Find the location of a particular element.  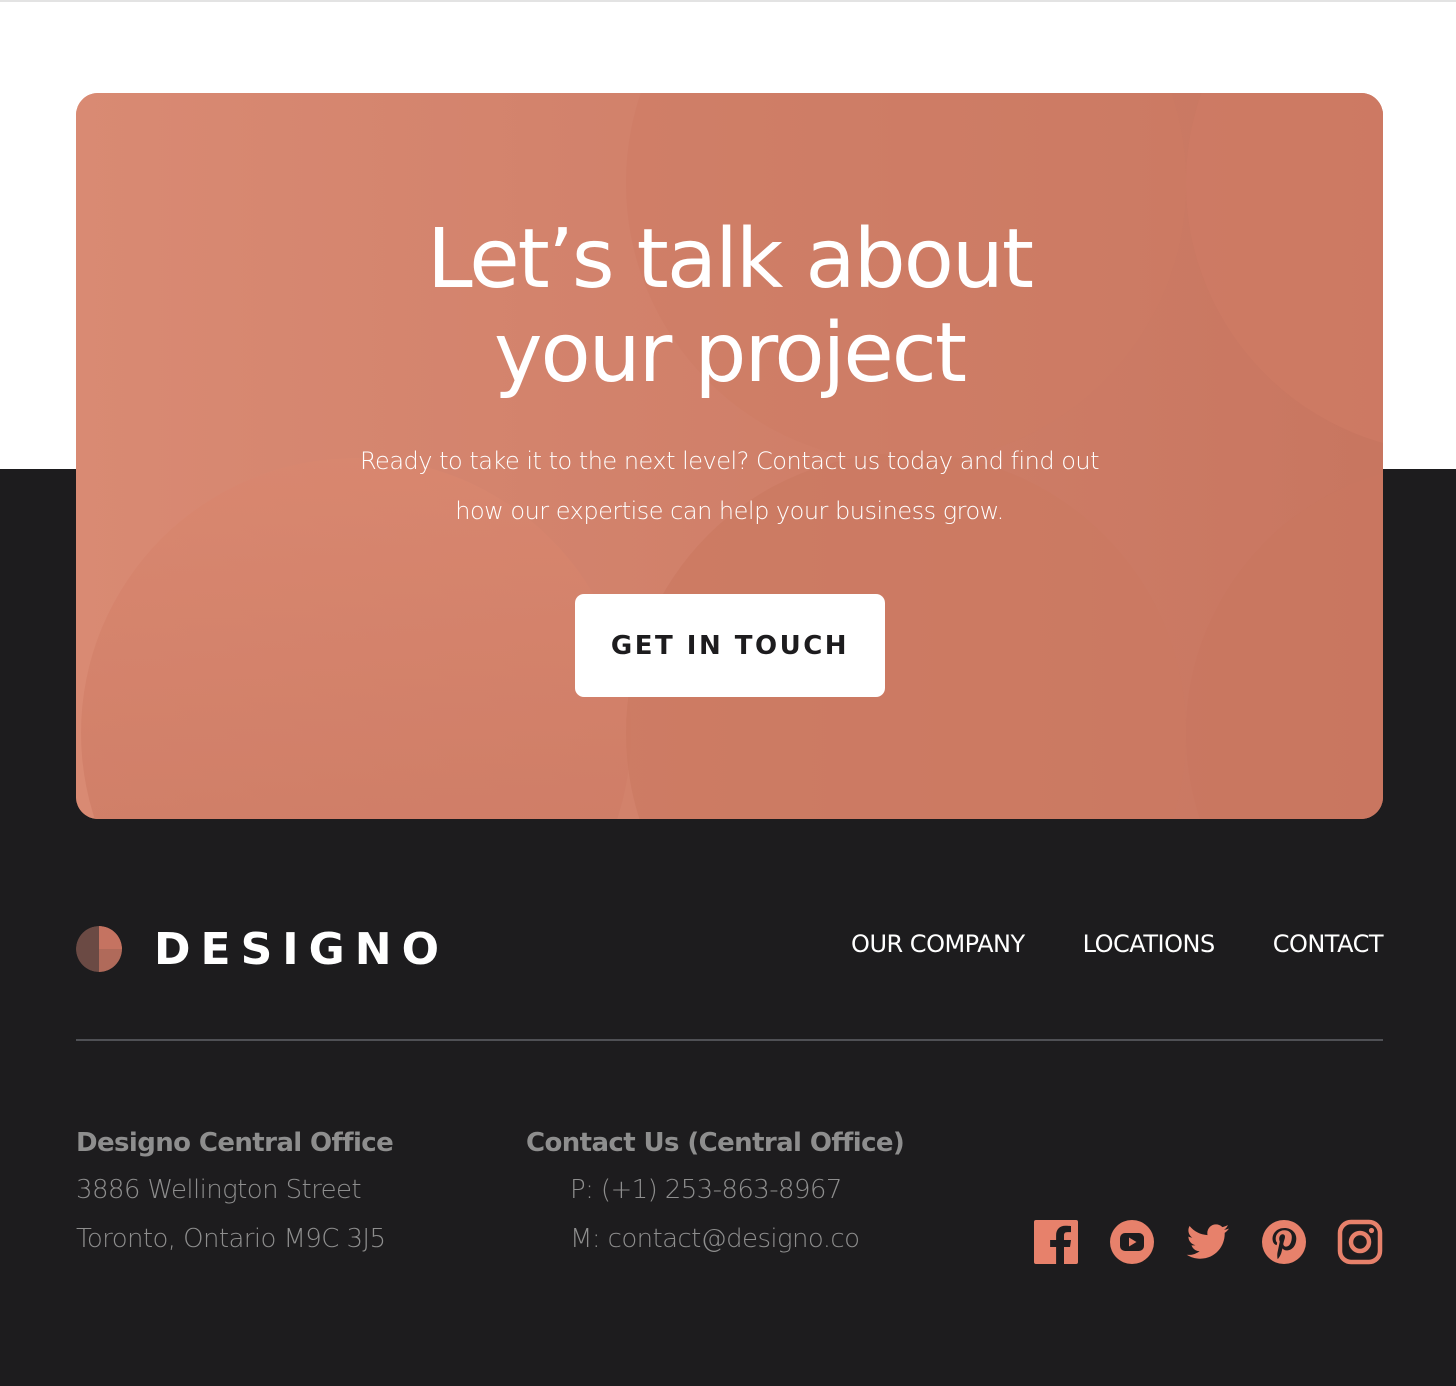

logo-mark-icon is located at coordinates (99, 949).